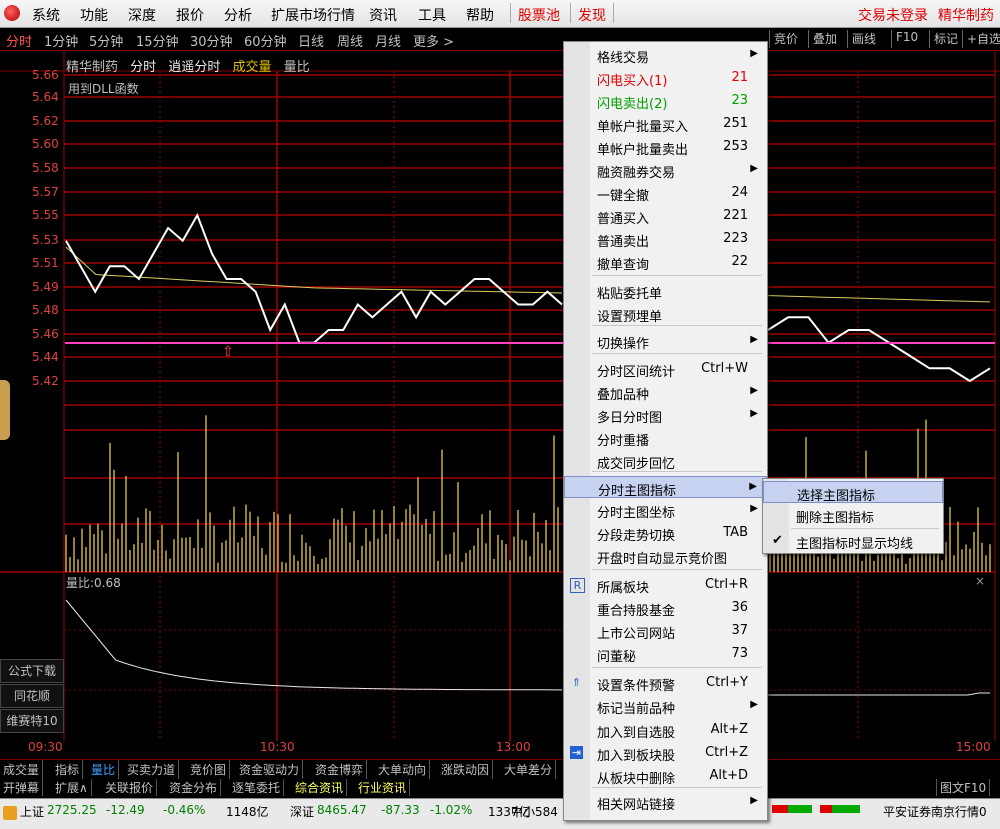  What do you see at coordinates (783, 39) in the screenshot?
I see `auction-button: 竞价` at bounding box center [783, 39].